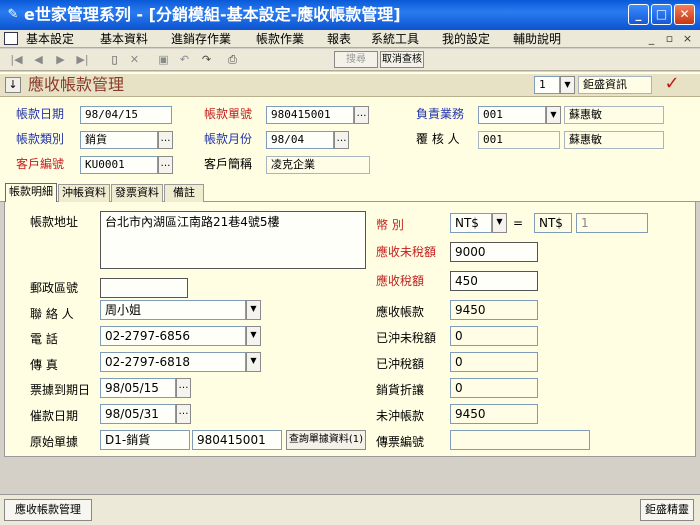  Describe the element at coordinates (494, 281) in the screenshot. I see `tax-field: 450` at that location.